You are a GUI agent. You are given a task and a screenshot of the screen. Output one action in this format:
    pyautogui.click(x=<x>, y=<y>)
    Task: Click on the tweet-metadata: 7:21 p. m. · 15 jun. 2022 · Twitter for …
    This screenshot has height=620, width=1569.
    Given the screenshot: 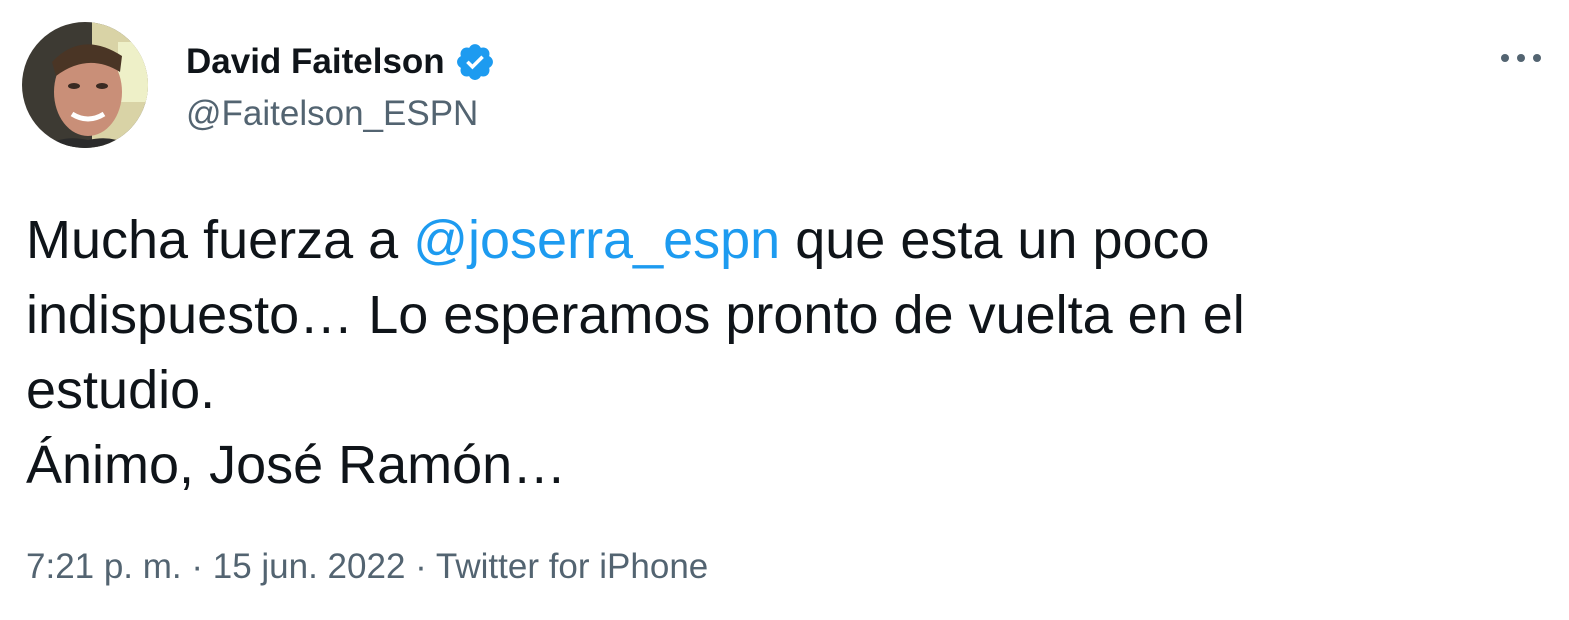 What is the action you would take?
    pyautogui.click(x=367, y=567)
    